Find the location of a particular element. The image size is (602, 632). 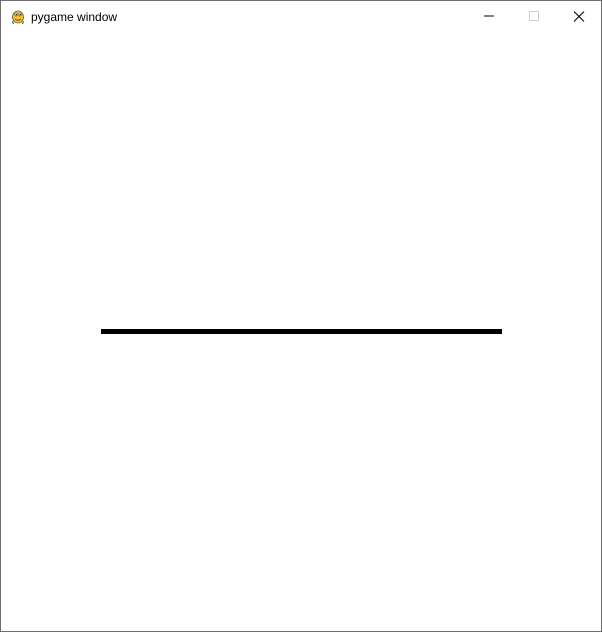

pygame-snake-icon is located at coordinates (18, 16).